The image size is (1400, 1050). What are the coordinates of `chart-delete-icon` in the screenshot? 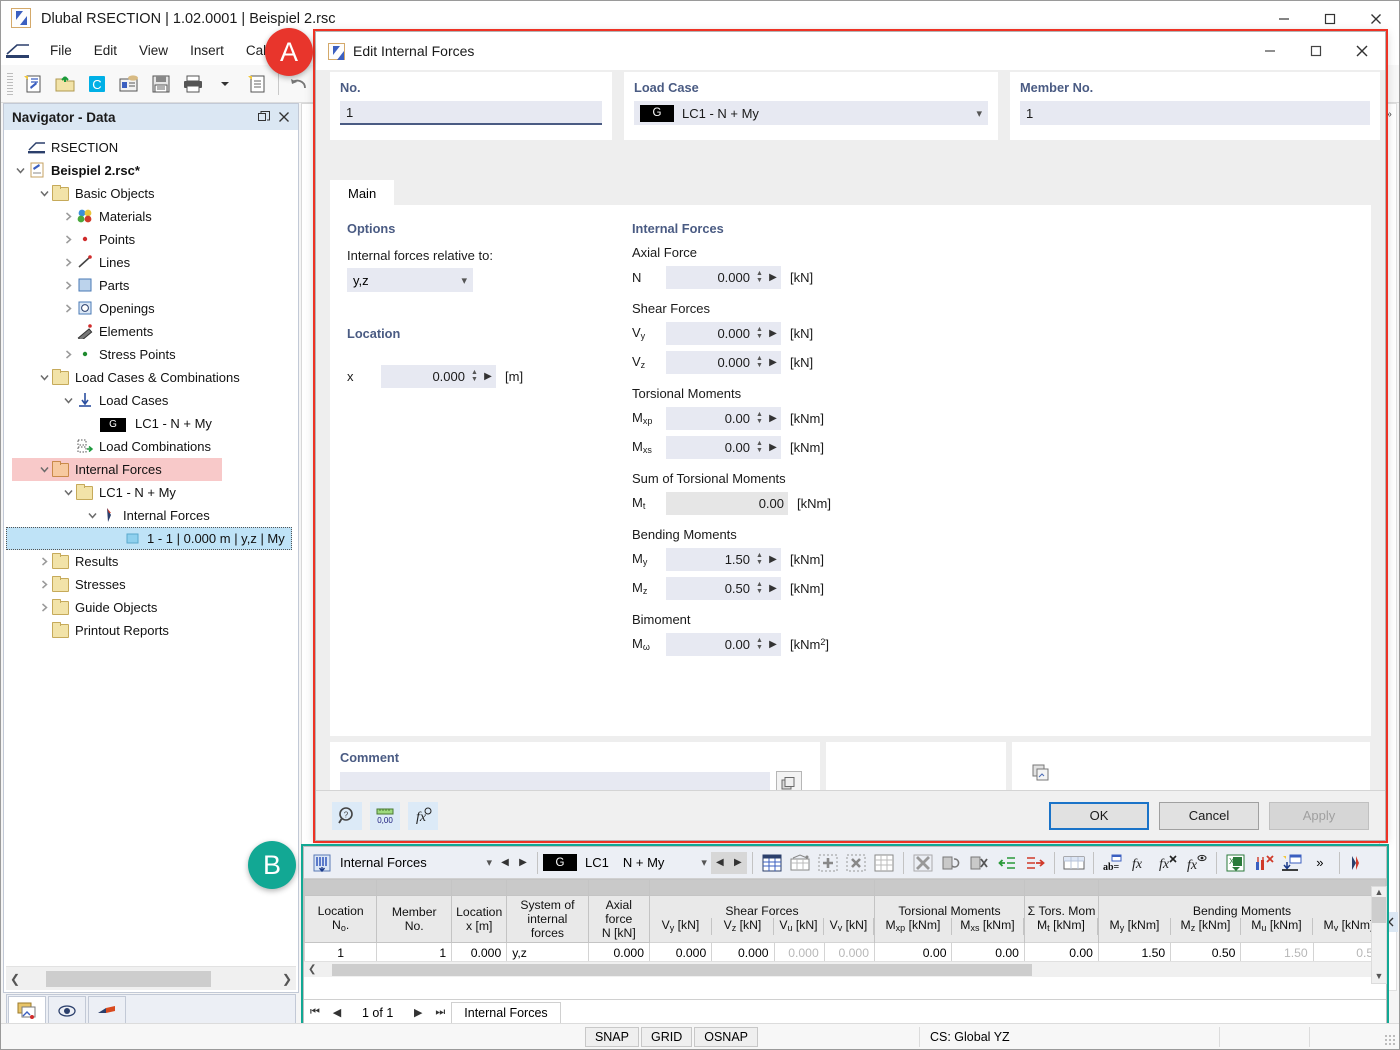 It's located at (1264, 863).